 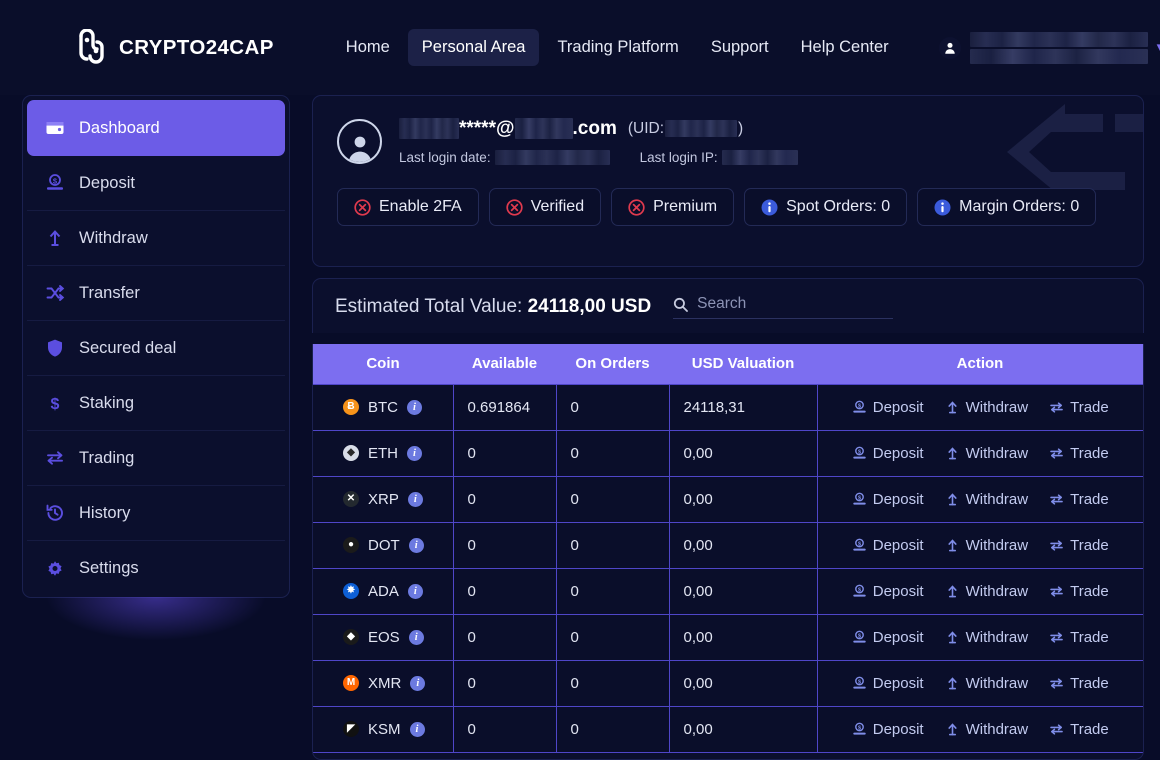 What do you see at coordinates (636, 207) in the screenshot?
I see `circle-x-icon` at bounding box center [636, 207].